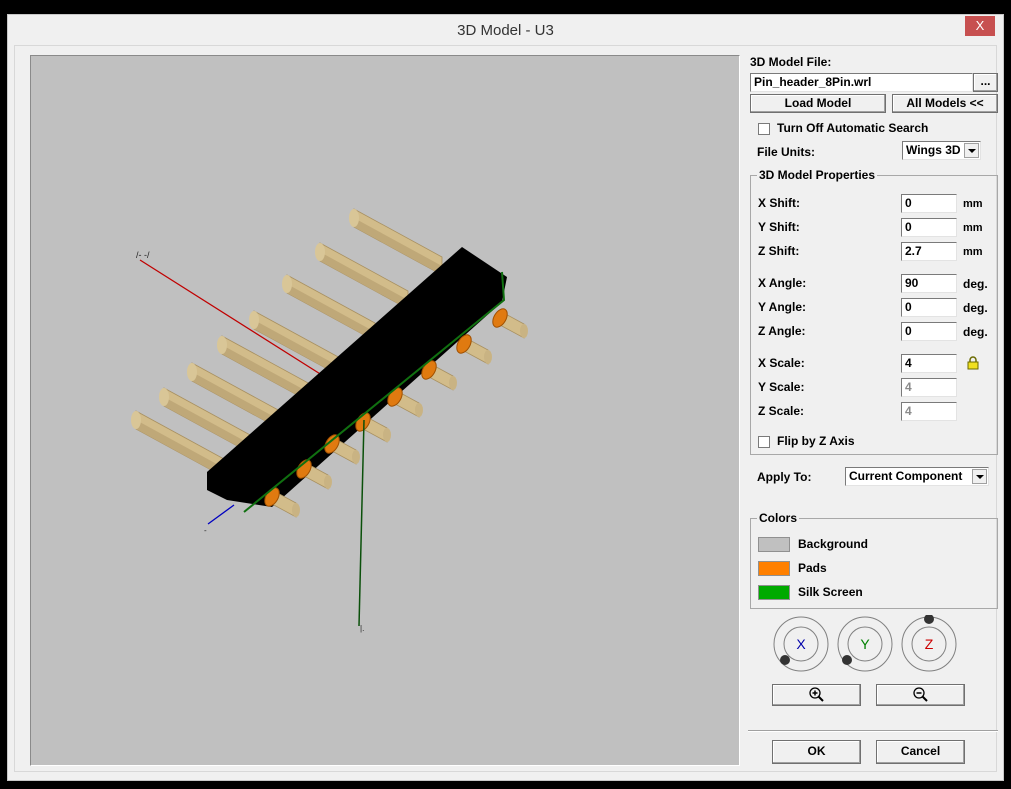 This screenshot has height=789, width=1011. I want to click on y-shift-unit: mm, so click(973, 228).